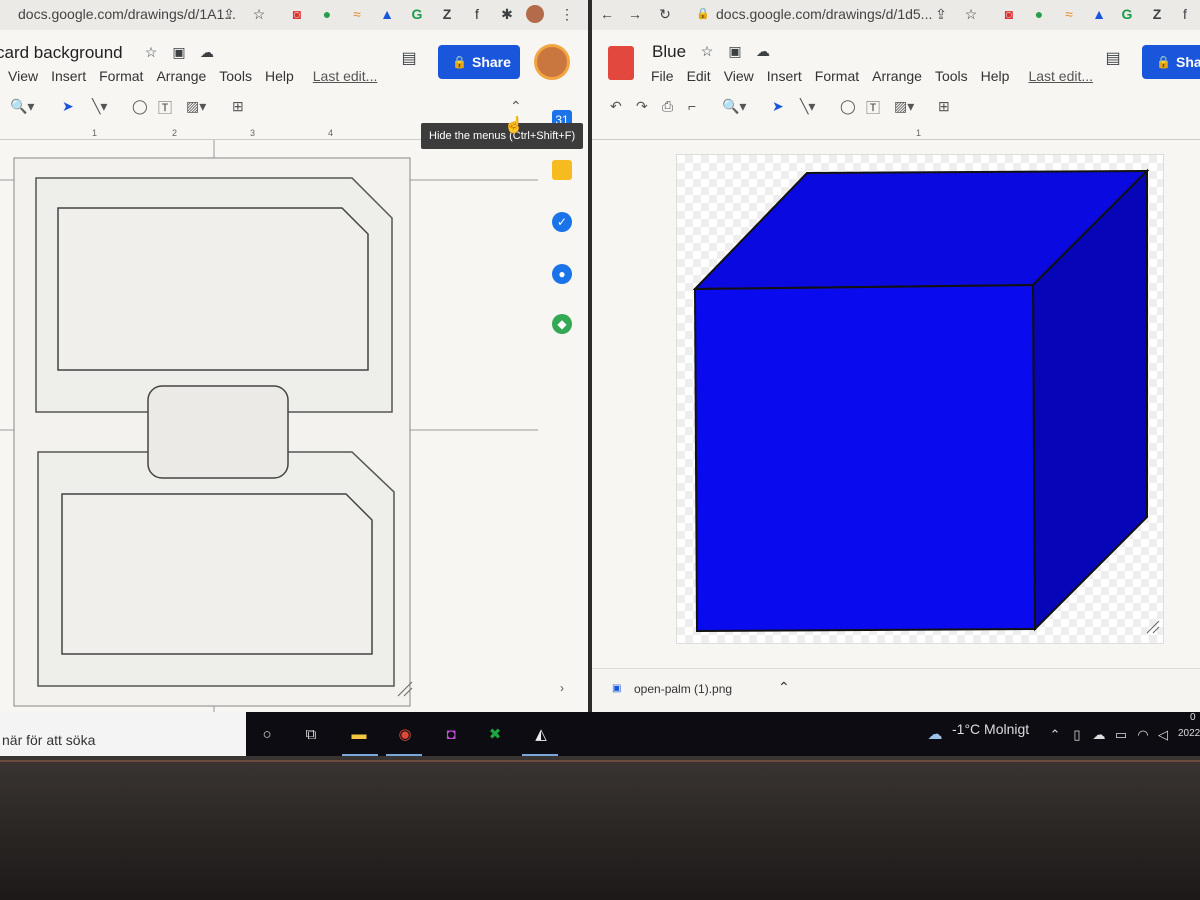 This screenshot has width=1200, height=900. Describe the element at coordinates (61, 53) in the screenshot. I see `doc-title: card background` at that location.